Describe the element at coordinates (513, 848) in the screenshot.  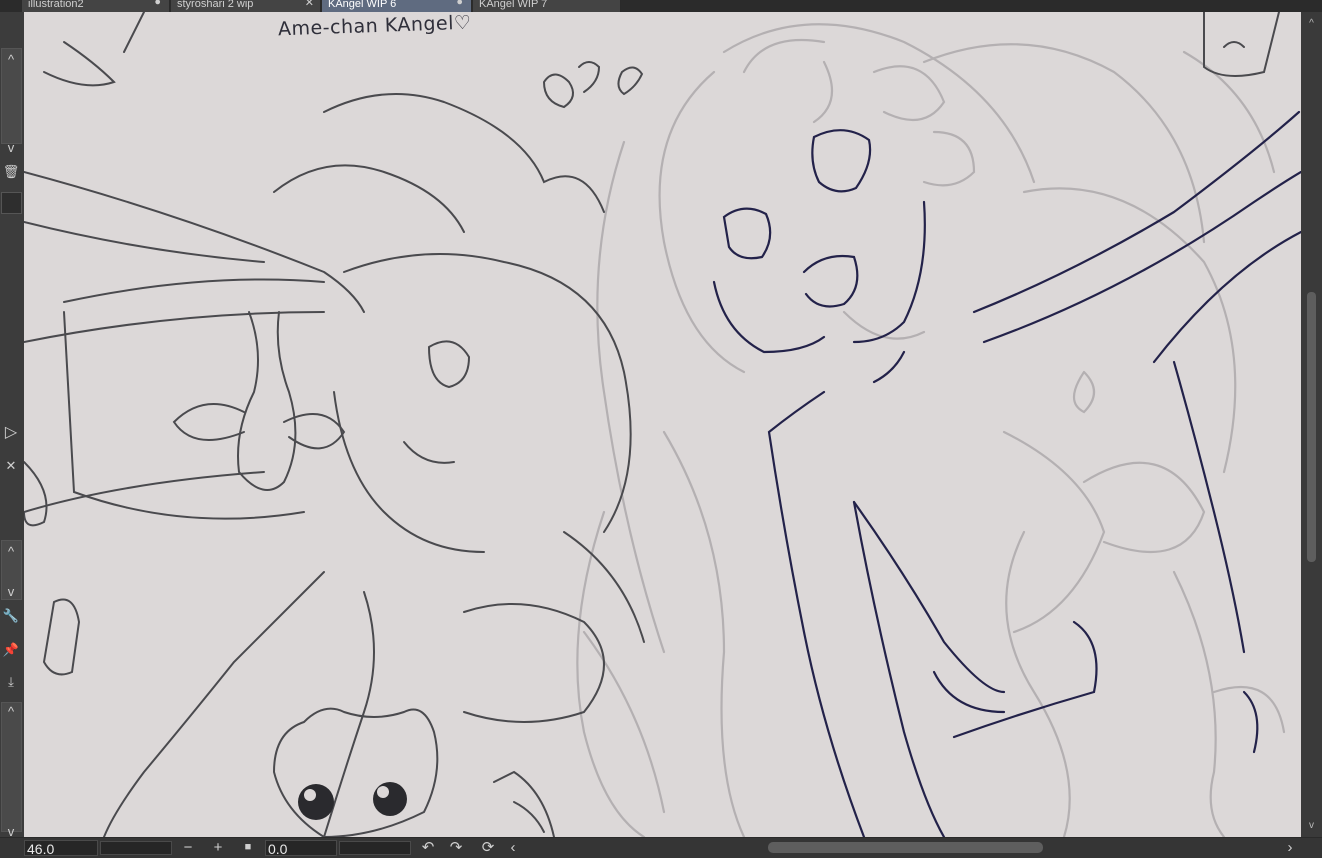
I see `scroll-left-arrow-icon: ‹` at that location.